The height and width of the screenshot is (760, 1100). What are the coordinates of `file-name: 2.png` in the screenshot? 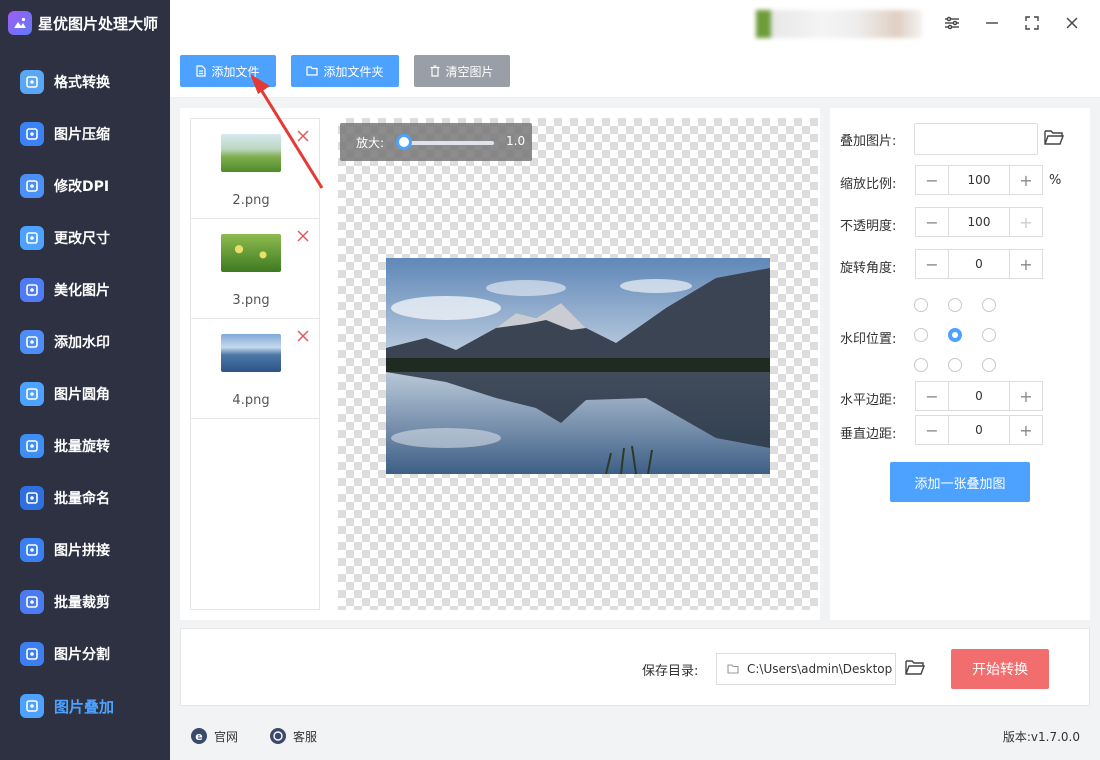 It's located at (251, 200).